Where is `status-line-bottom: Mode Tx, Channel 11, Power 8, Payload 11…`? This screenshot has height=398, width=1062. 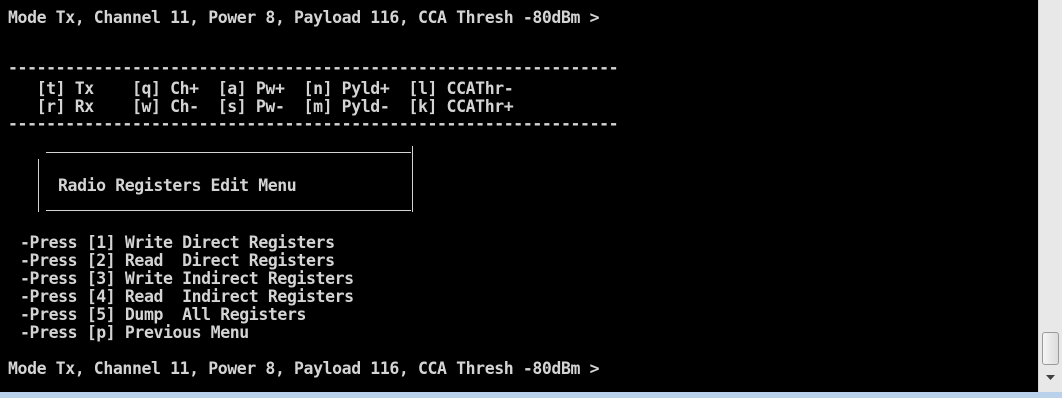 status-line-bottom: Mode Tx, Channel 11, Power 8, Payload 11… is located at coordinates (304, 368).